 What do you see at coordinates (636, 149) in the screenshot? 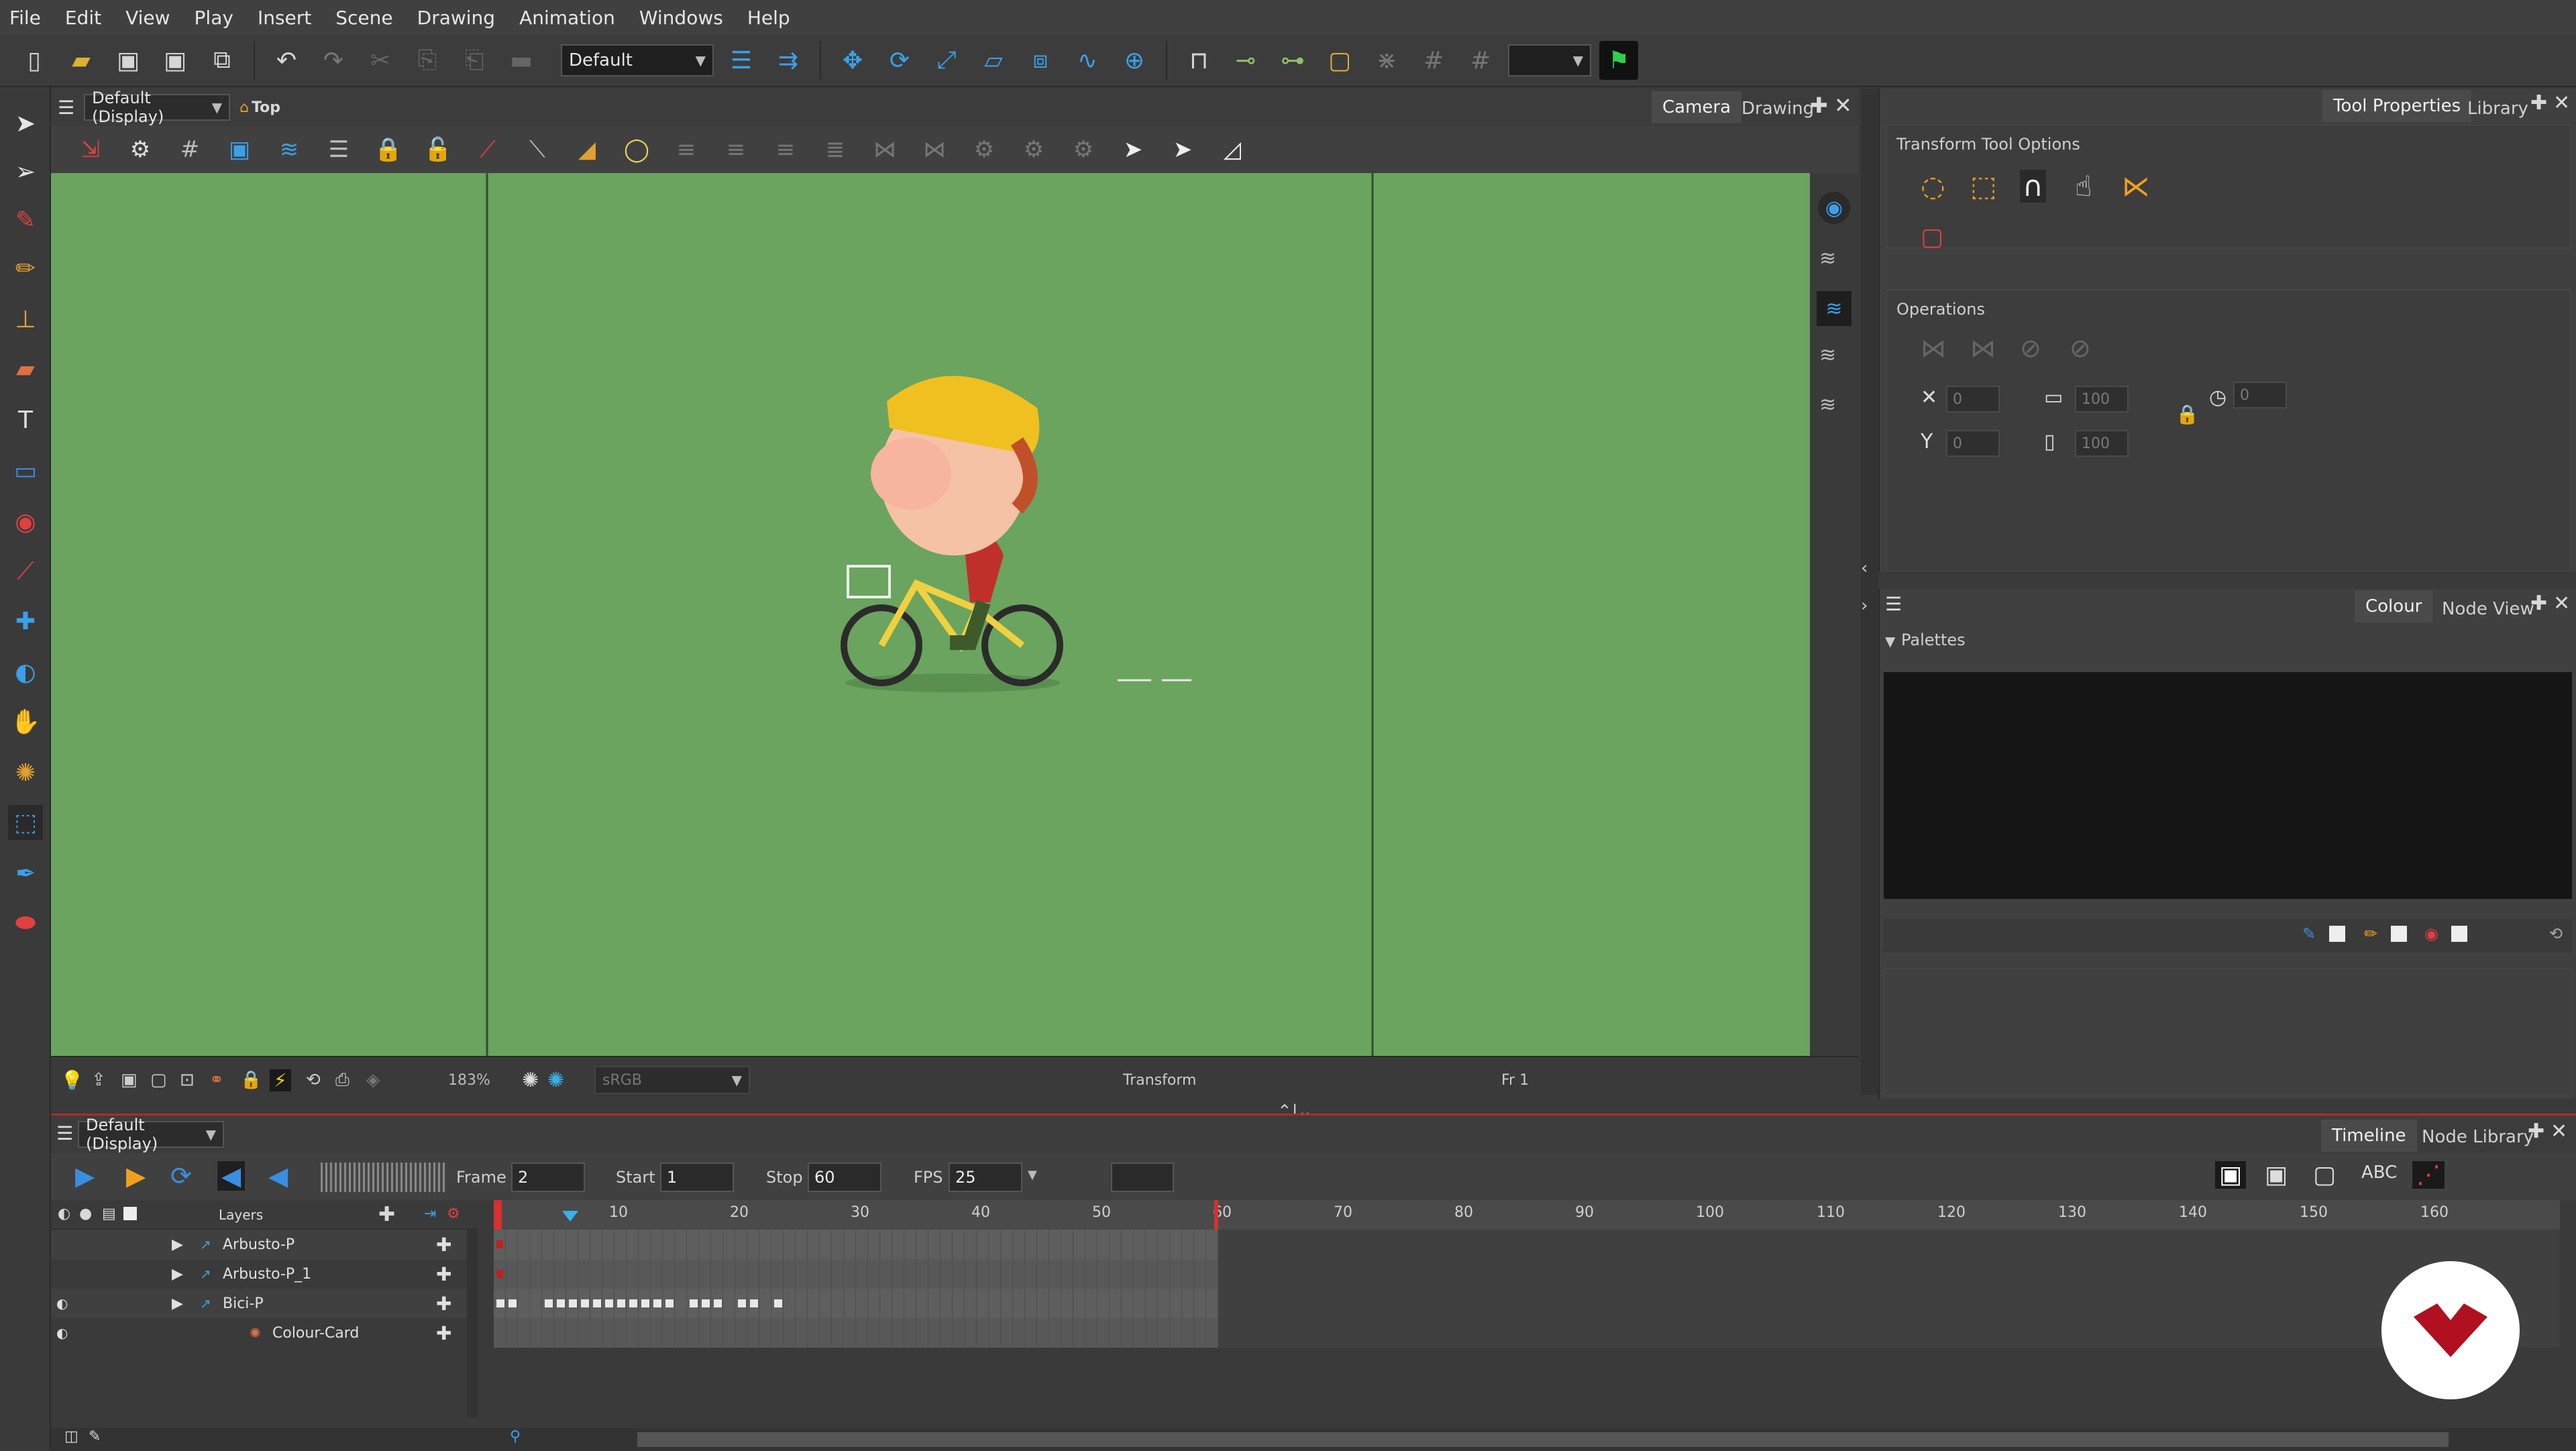
I see `lightbulb-icon: ◯` at bounding box center [636, 149].